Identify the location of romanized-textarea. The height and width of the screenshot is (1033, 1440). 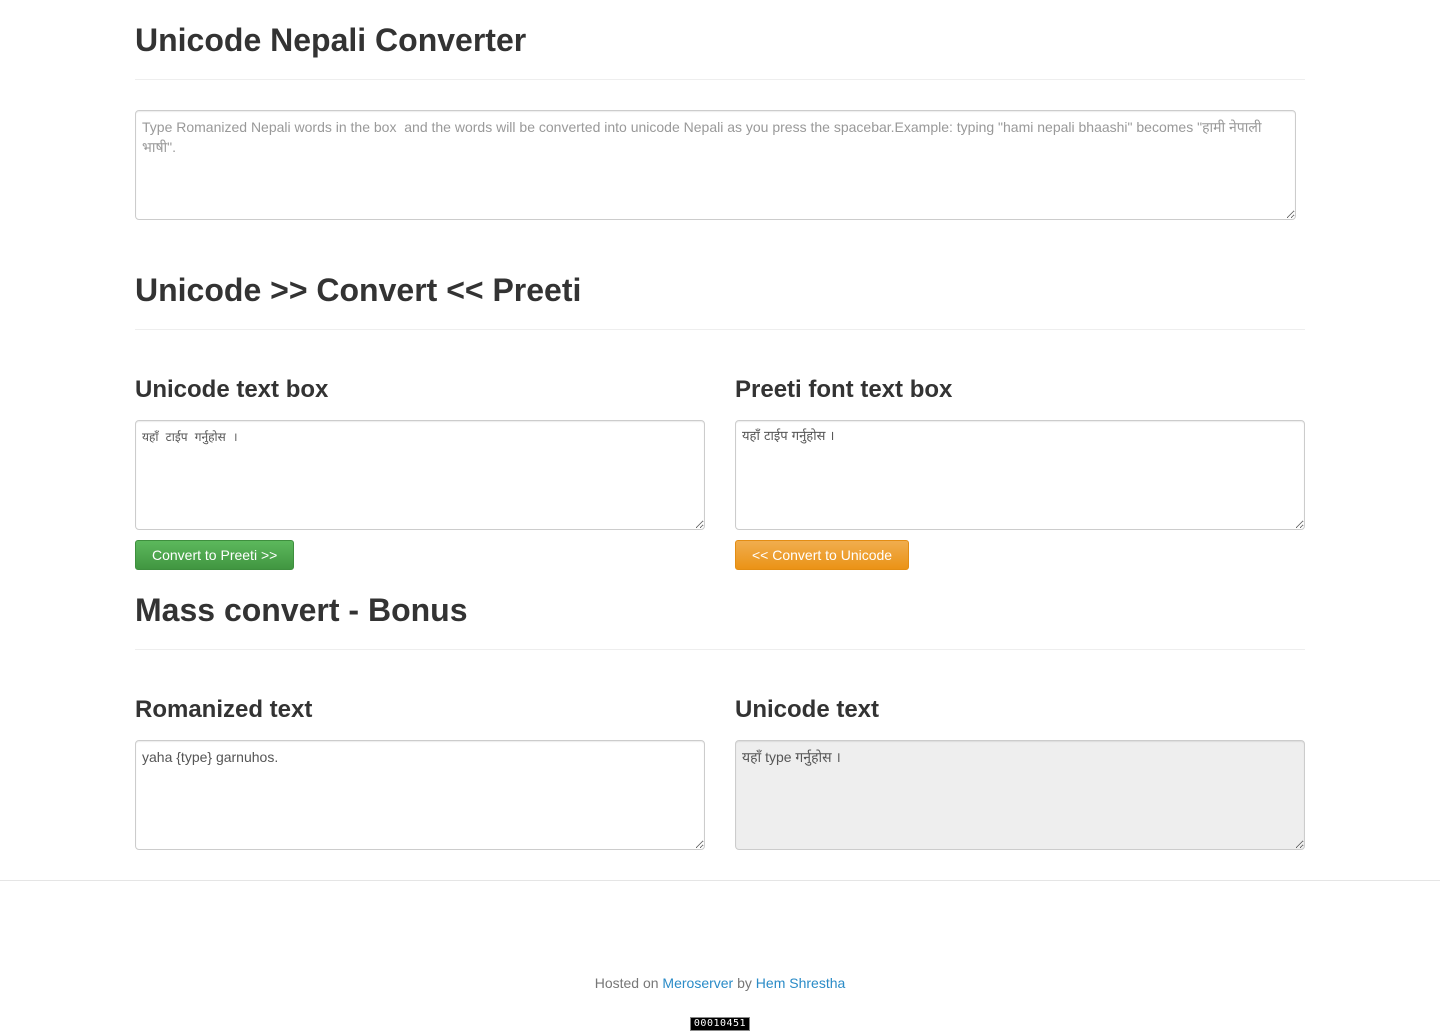
(420, 795).